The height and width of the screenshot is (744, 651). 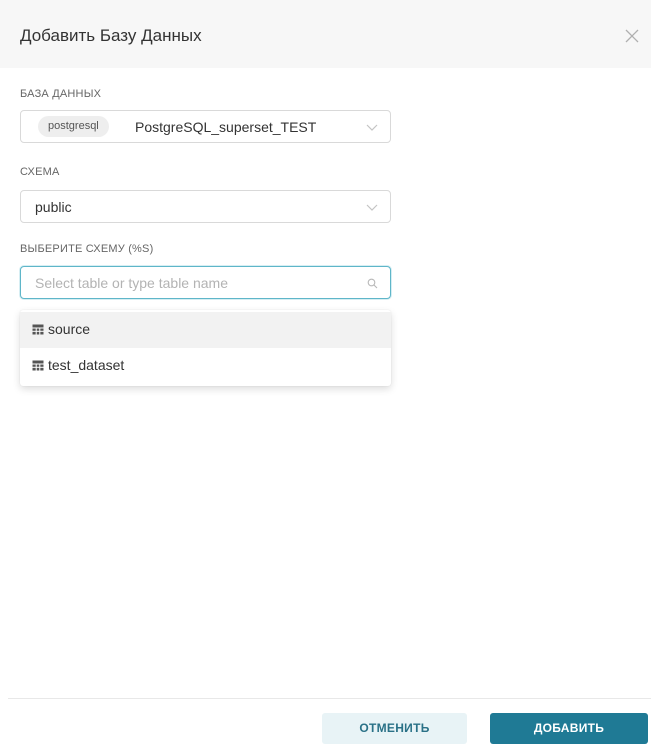 I want to click on dropdown-option-source: source, so click(x=205, y=330).